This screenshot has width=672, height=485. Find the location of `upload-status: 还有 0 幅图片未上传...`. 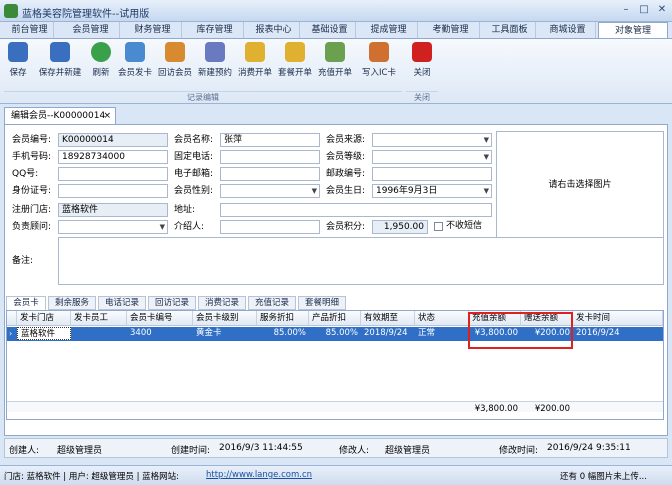

upload-status: 还有 0 幅图片未上传... is located at coordinates (603, 477).